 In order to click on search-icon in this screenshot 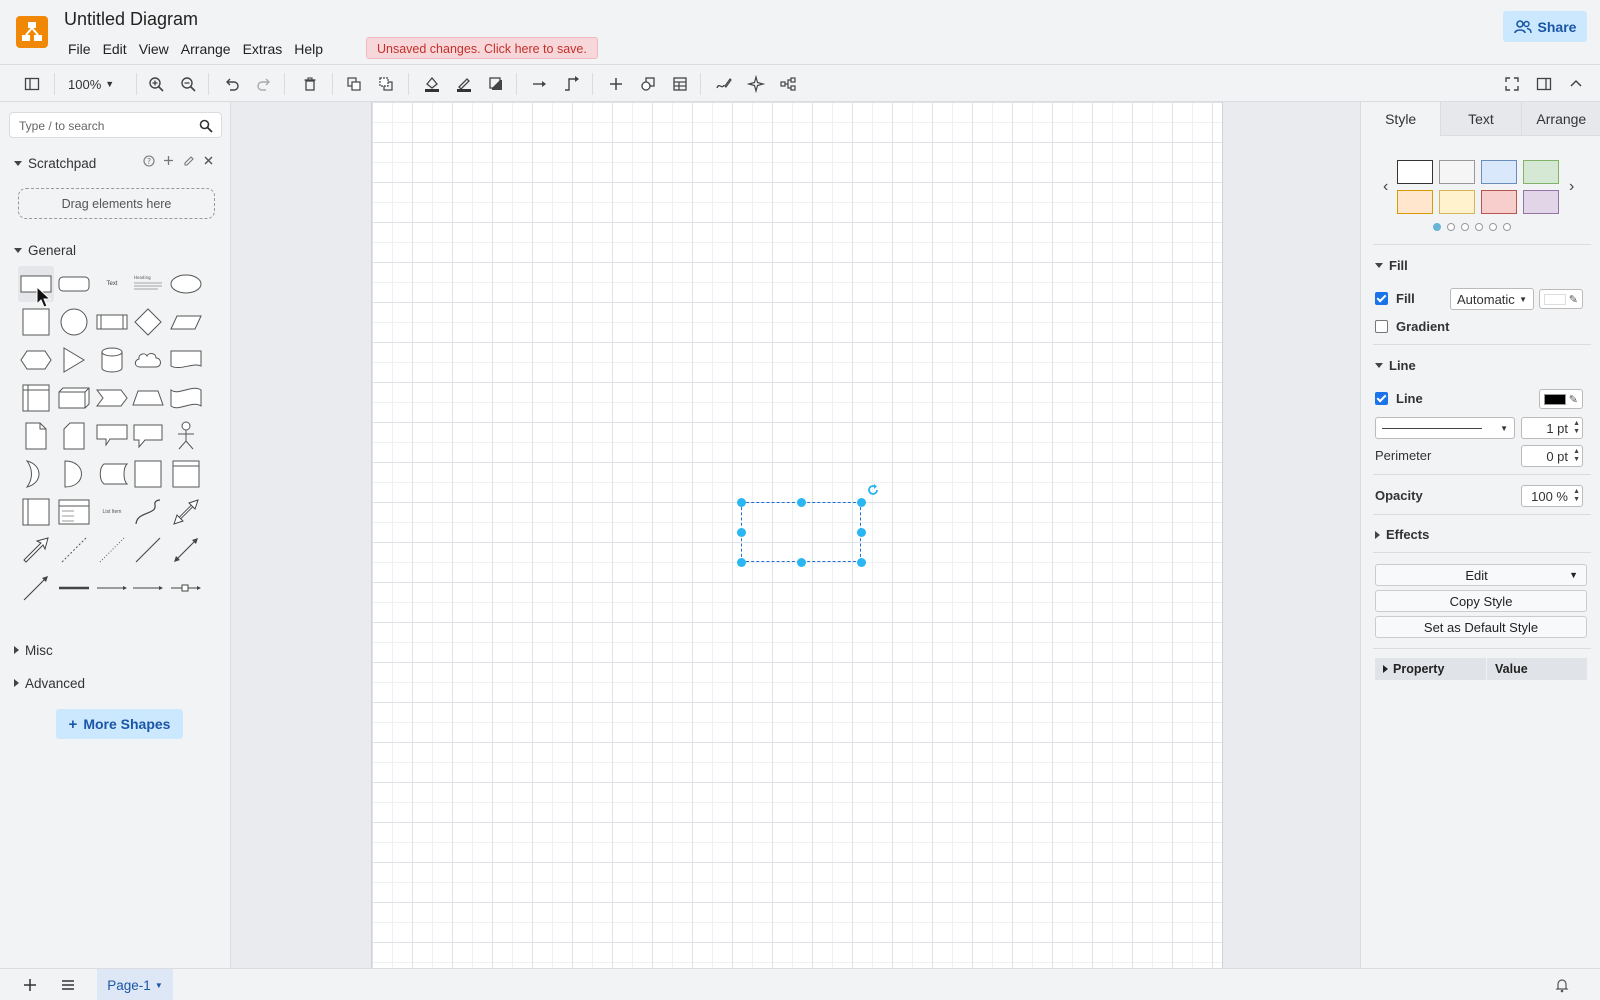, I will do `click(206, 126)`.